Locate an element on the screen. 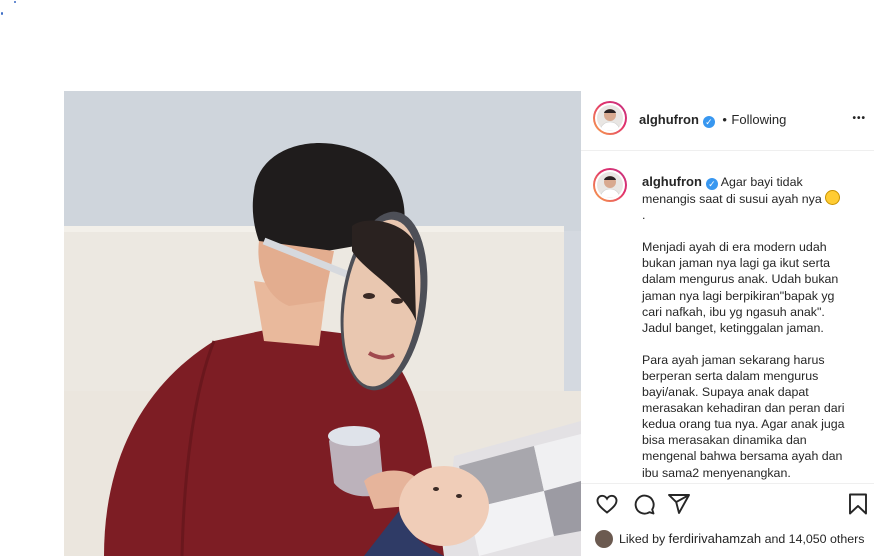 Image resolution: width=874 pixels, height=557 pixels. bookmark-icon is located at coordinates (858, 504).